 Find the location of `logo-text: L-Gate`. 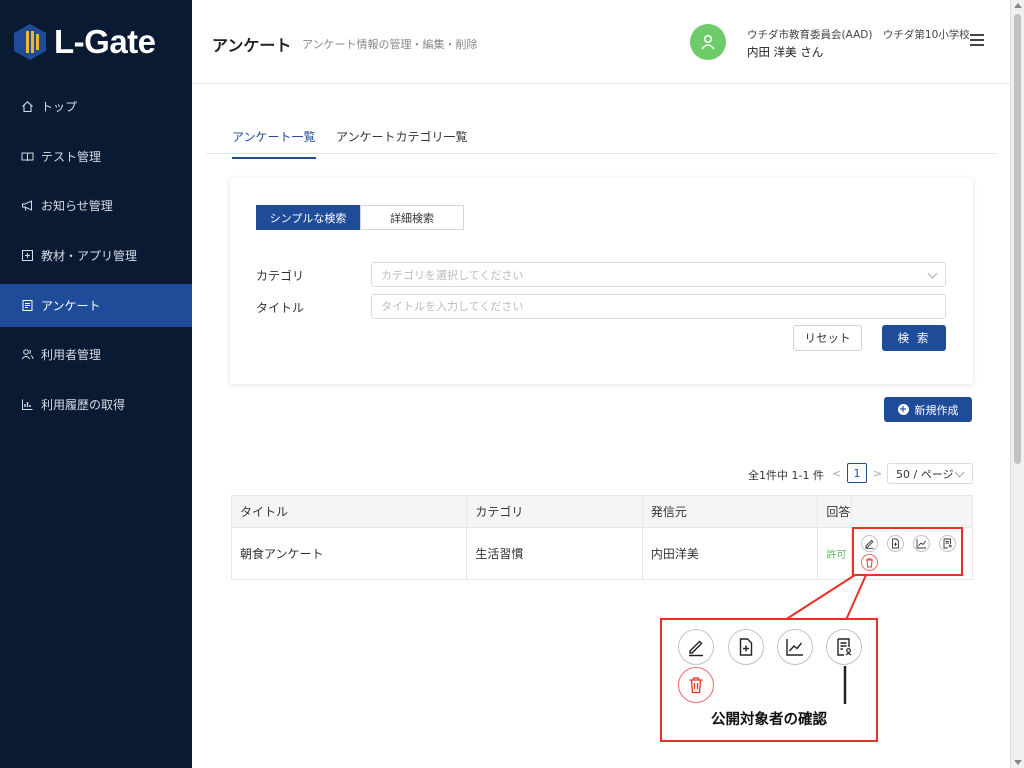

logo-text: L-Gate is located at coordinates (105, 41).